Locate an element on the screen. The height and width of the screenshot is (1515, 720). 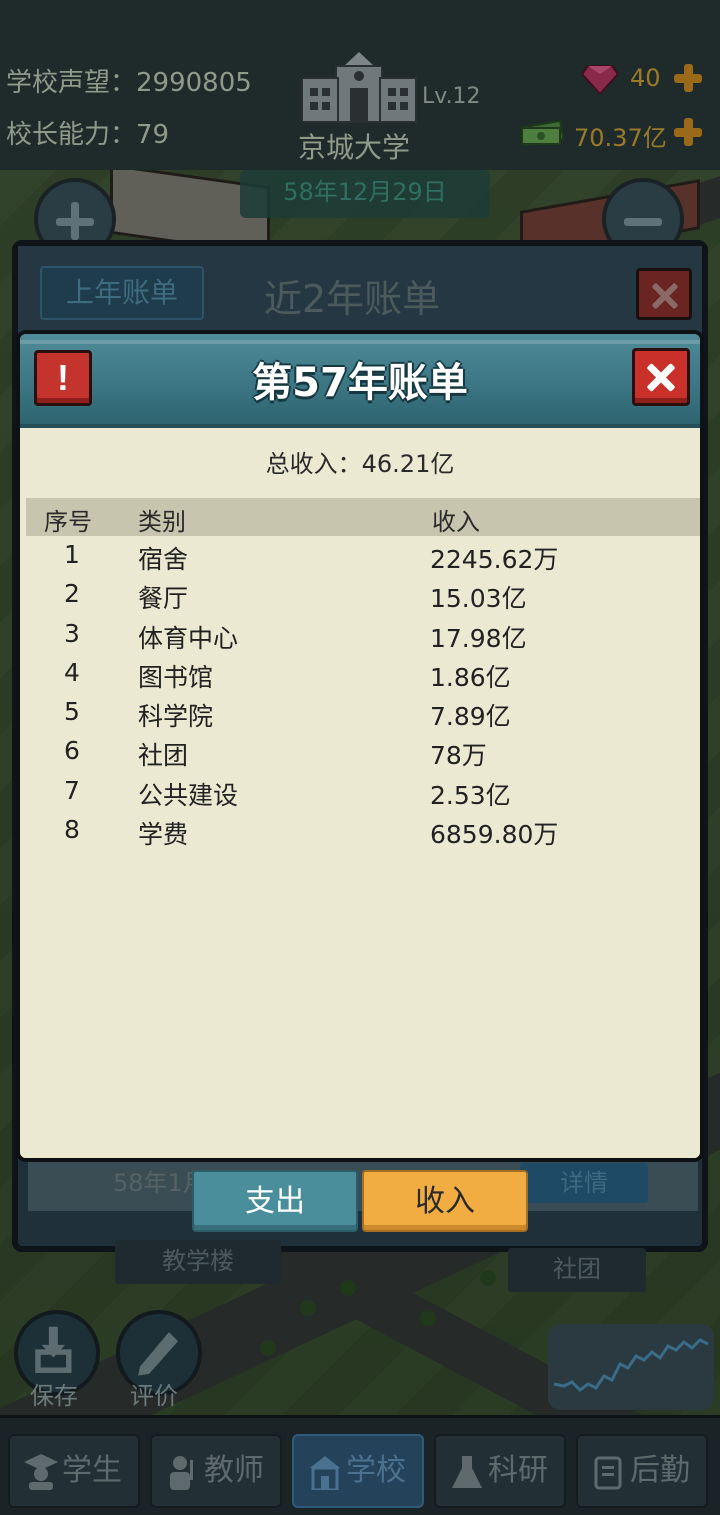
gem-count: 40 is located at coordinates (645, 78).